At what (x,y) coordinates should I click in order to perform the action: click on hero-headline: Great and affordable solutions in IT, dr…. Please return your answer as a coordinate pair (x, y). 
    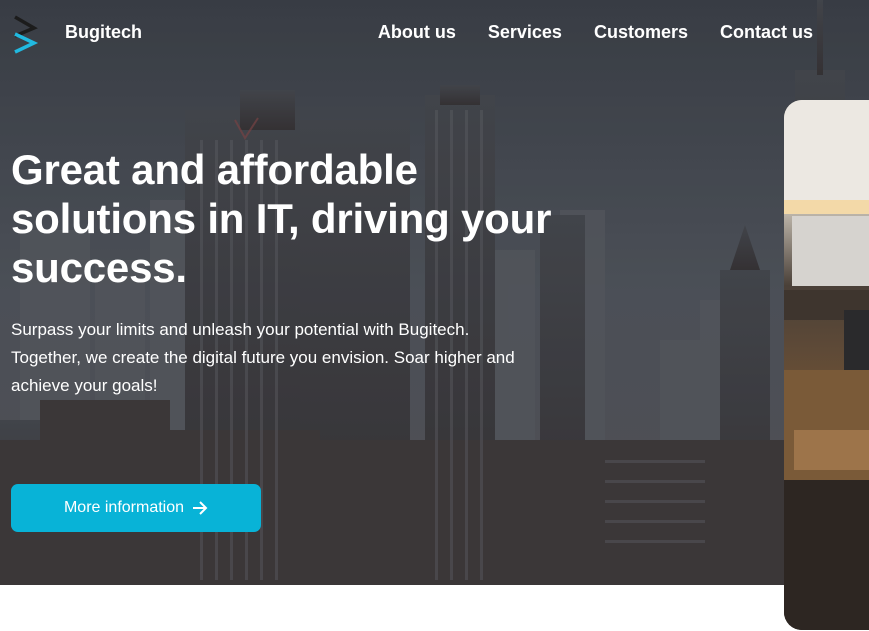
    Looking at the image, I should click on (281, 218).